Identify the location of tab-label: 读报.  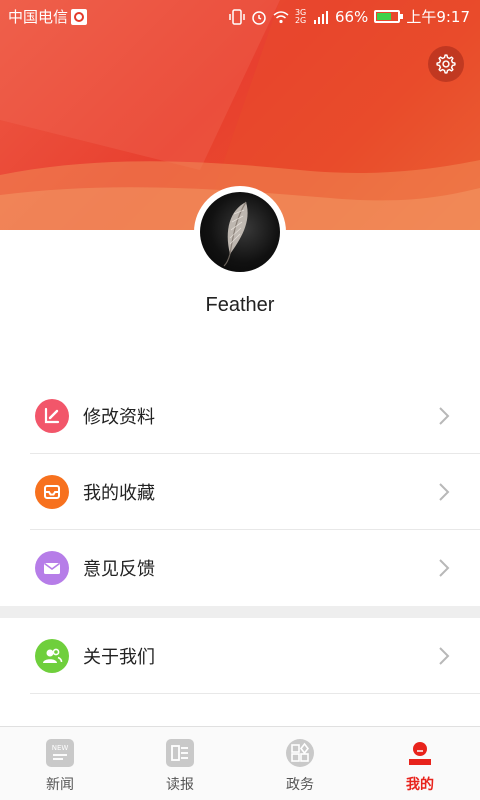
(180, 785).